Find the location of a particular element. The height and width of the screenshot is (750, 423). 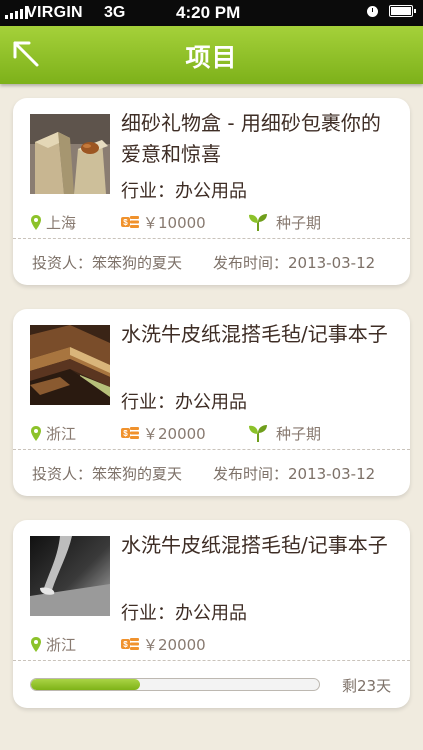

signal-strength-icon is located at coordinates (16, 12).